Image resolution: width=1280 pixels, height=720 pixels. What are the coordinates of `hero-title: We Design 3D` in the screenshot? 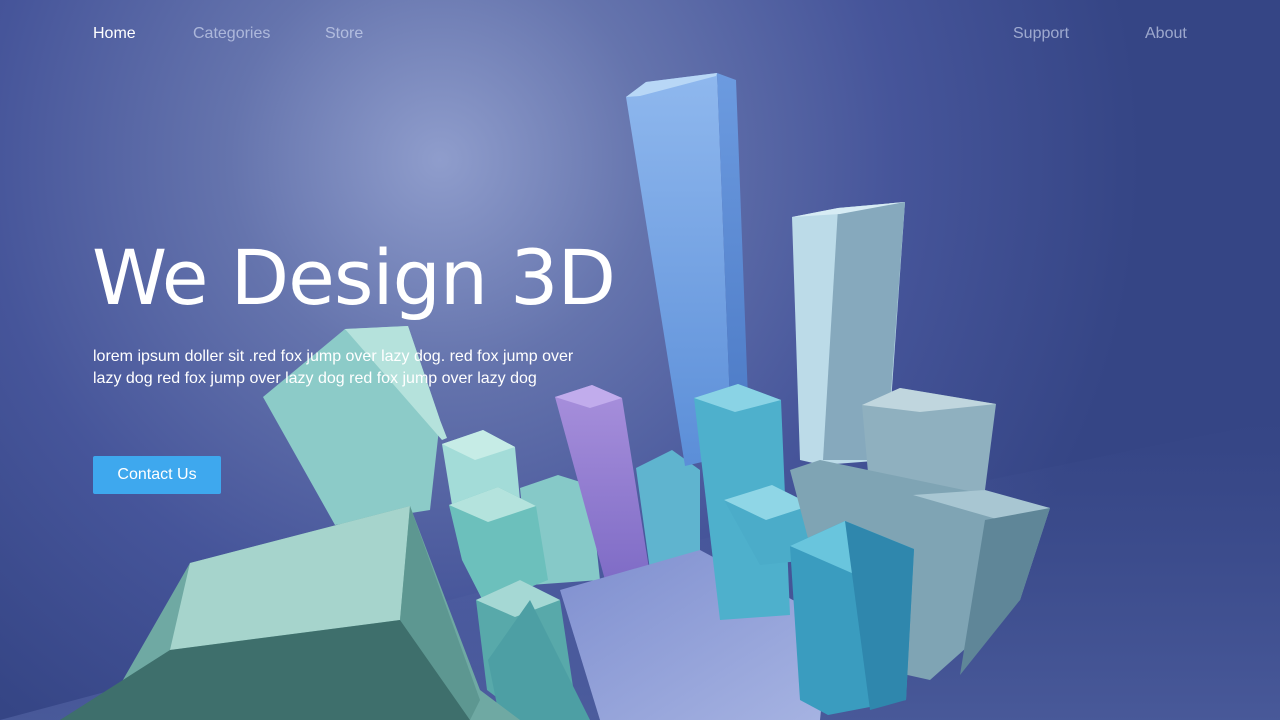 It's located at (354, 277).